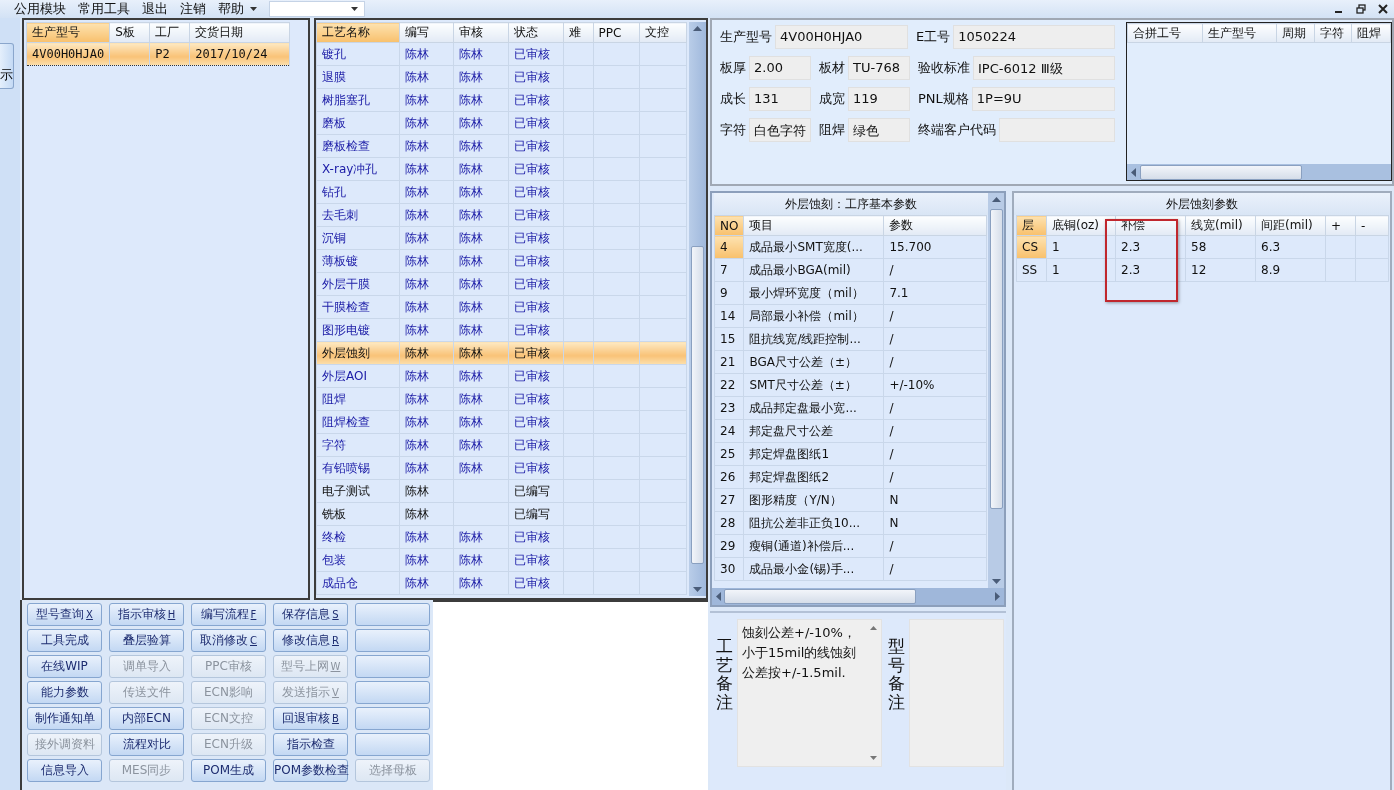  Describe the element at coordinates (501, 169) in the screenshot. I see `table-row: X-ray冲孔 陈林 陈林 已审核` at that location.